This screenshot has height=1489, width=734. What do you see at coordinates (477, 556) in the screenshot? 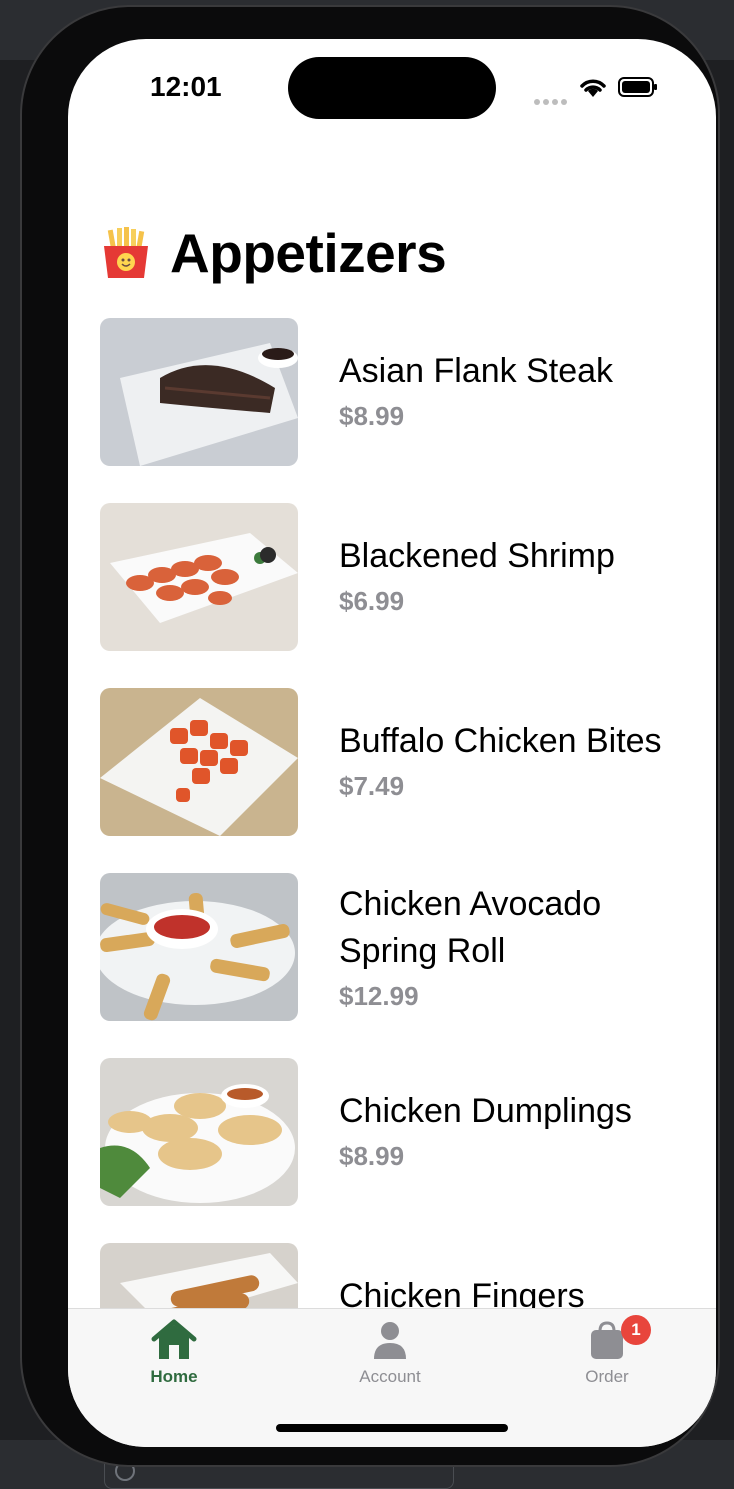
I see `item-name: Blackened Shrimp` at bounding box center [477, 556].